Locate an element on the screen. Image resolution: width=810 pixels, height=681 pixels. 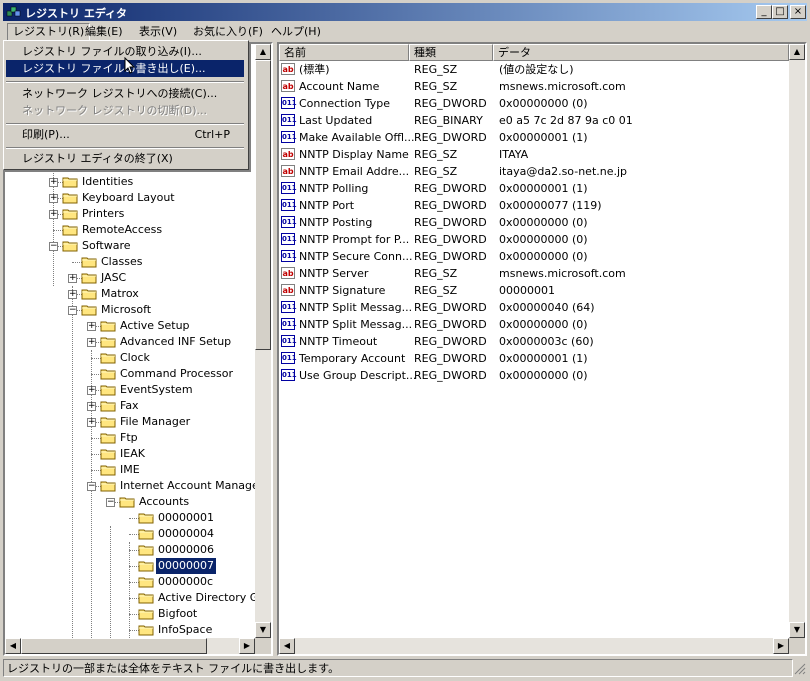
tree-item: + Printers is located at coordinates (130, 214).